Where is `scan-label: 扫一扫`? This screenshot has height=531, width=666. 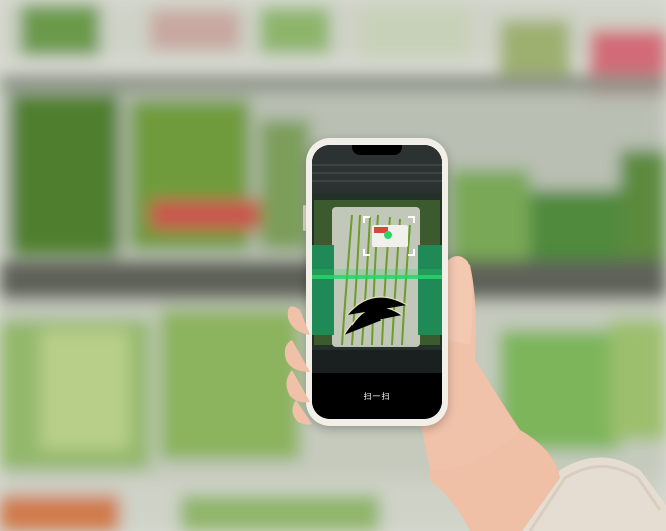 scan-label: 扫一扫 is located at coordinates (377, 396).